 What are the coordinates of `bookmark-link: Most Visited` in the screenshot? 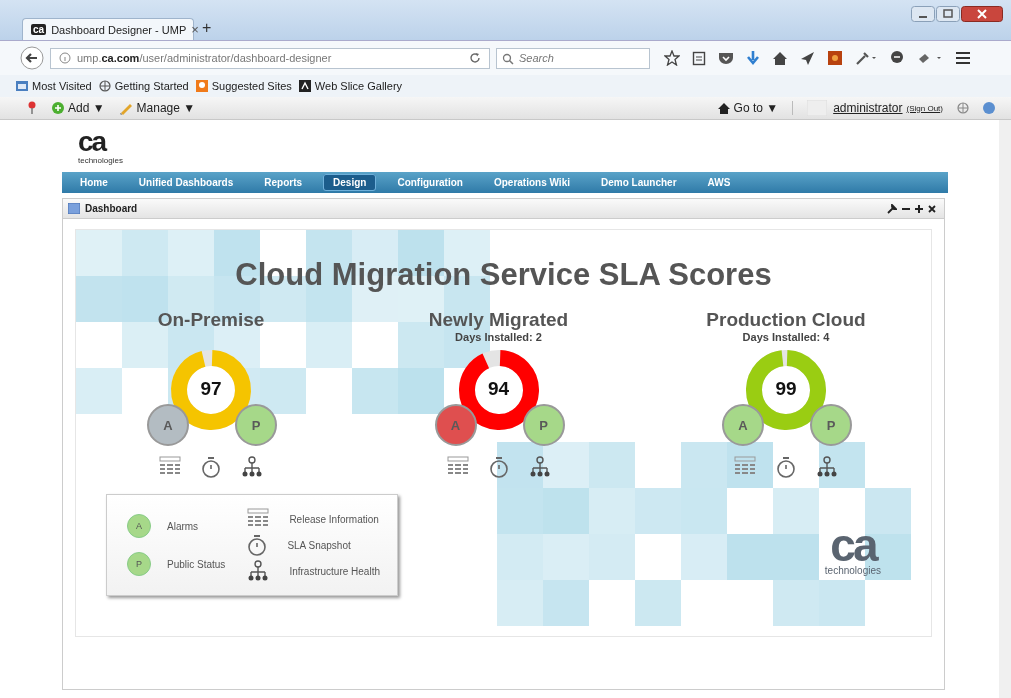 It's located at (62, 86).